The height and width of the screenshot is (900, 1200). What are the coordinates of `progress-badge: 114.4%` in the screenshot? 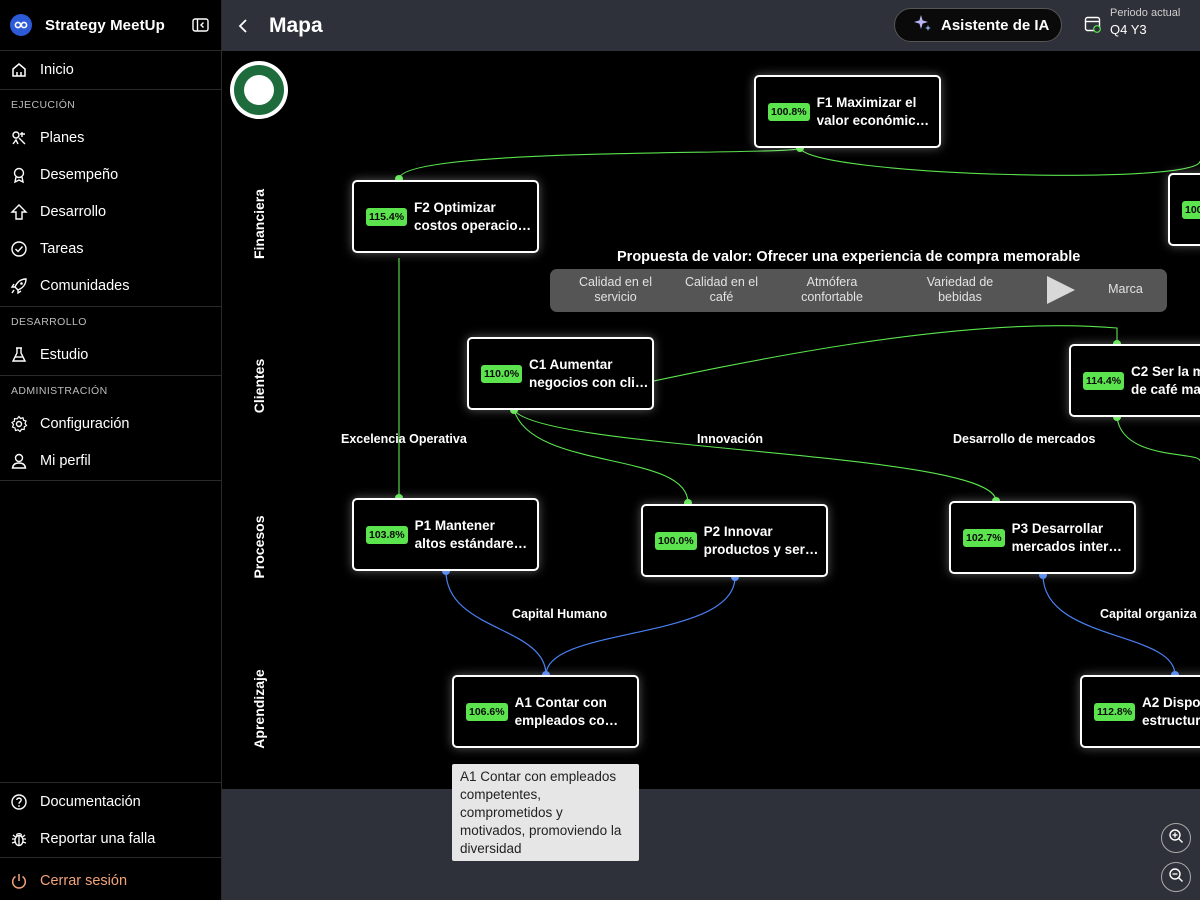 It's located at (1104, 380).